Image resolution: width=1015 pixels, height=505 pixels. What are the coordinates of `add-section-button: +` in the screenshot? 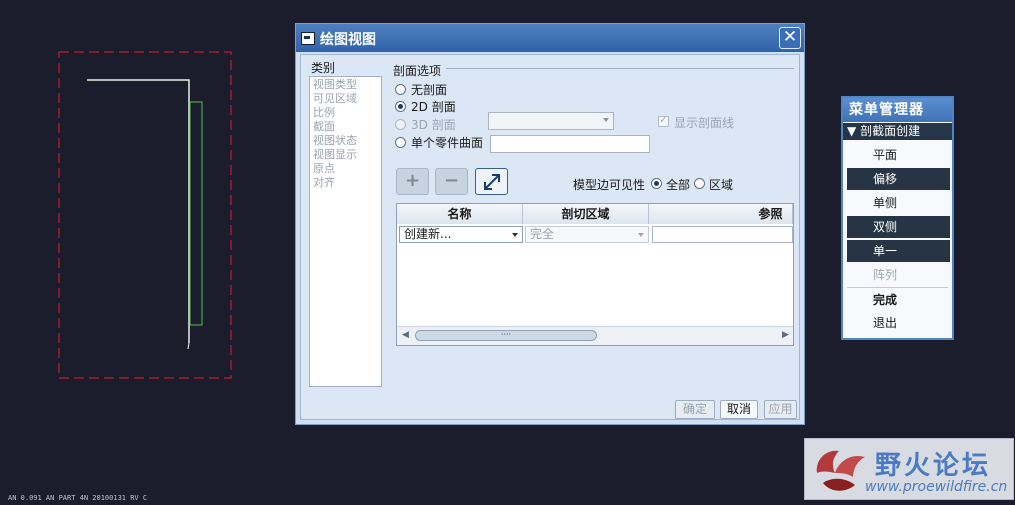 It's located at (412, 181).